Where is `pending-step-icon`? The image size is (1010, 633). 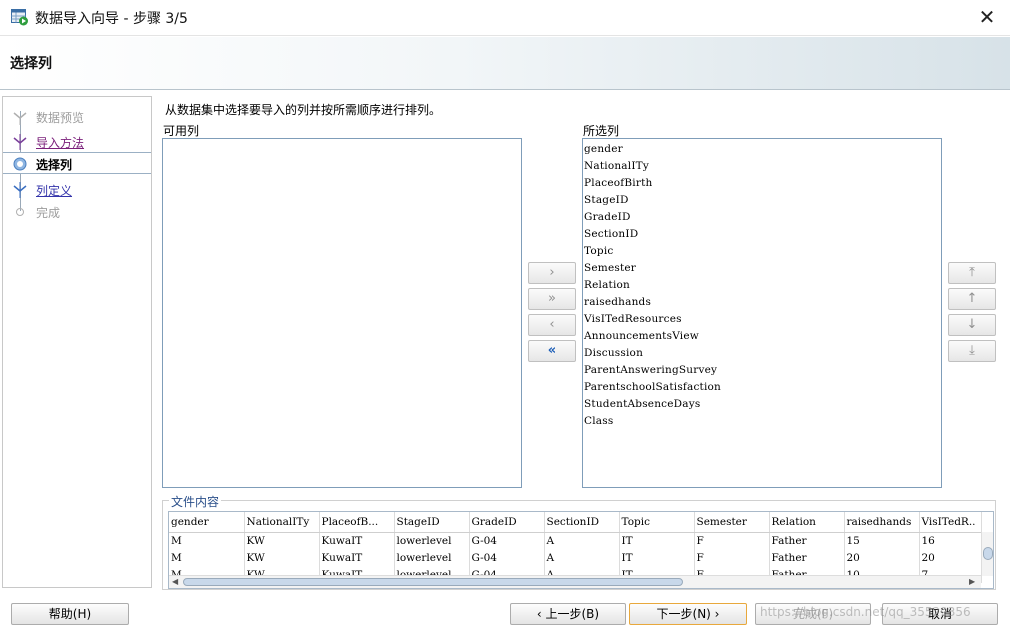
pending-step-icon is located at coordinates (20, 212).